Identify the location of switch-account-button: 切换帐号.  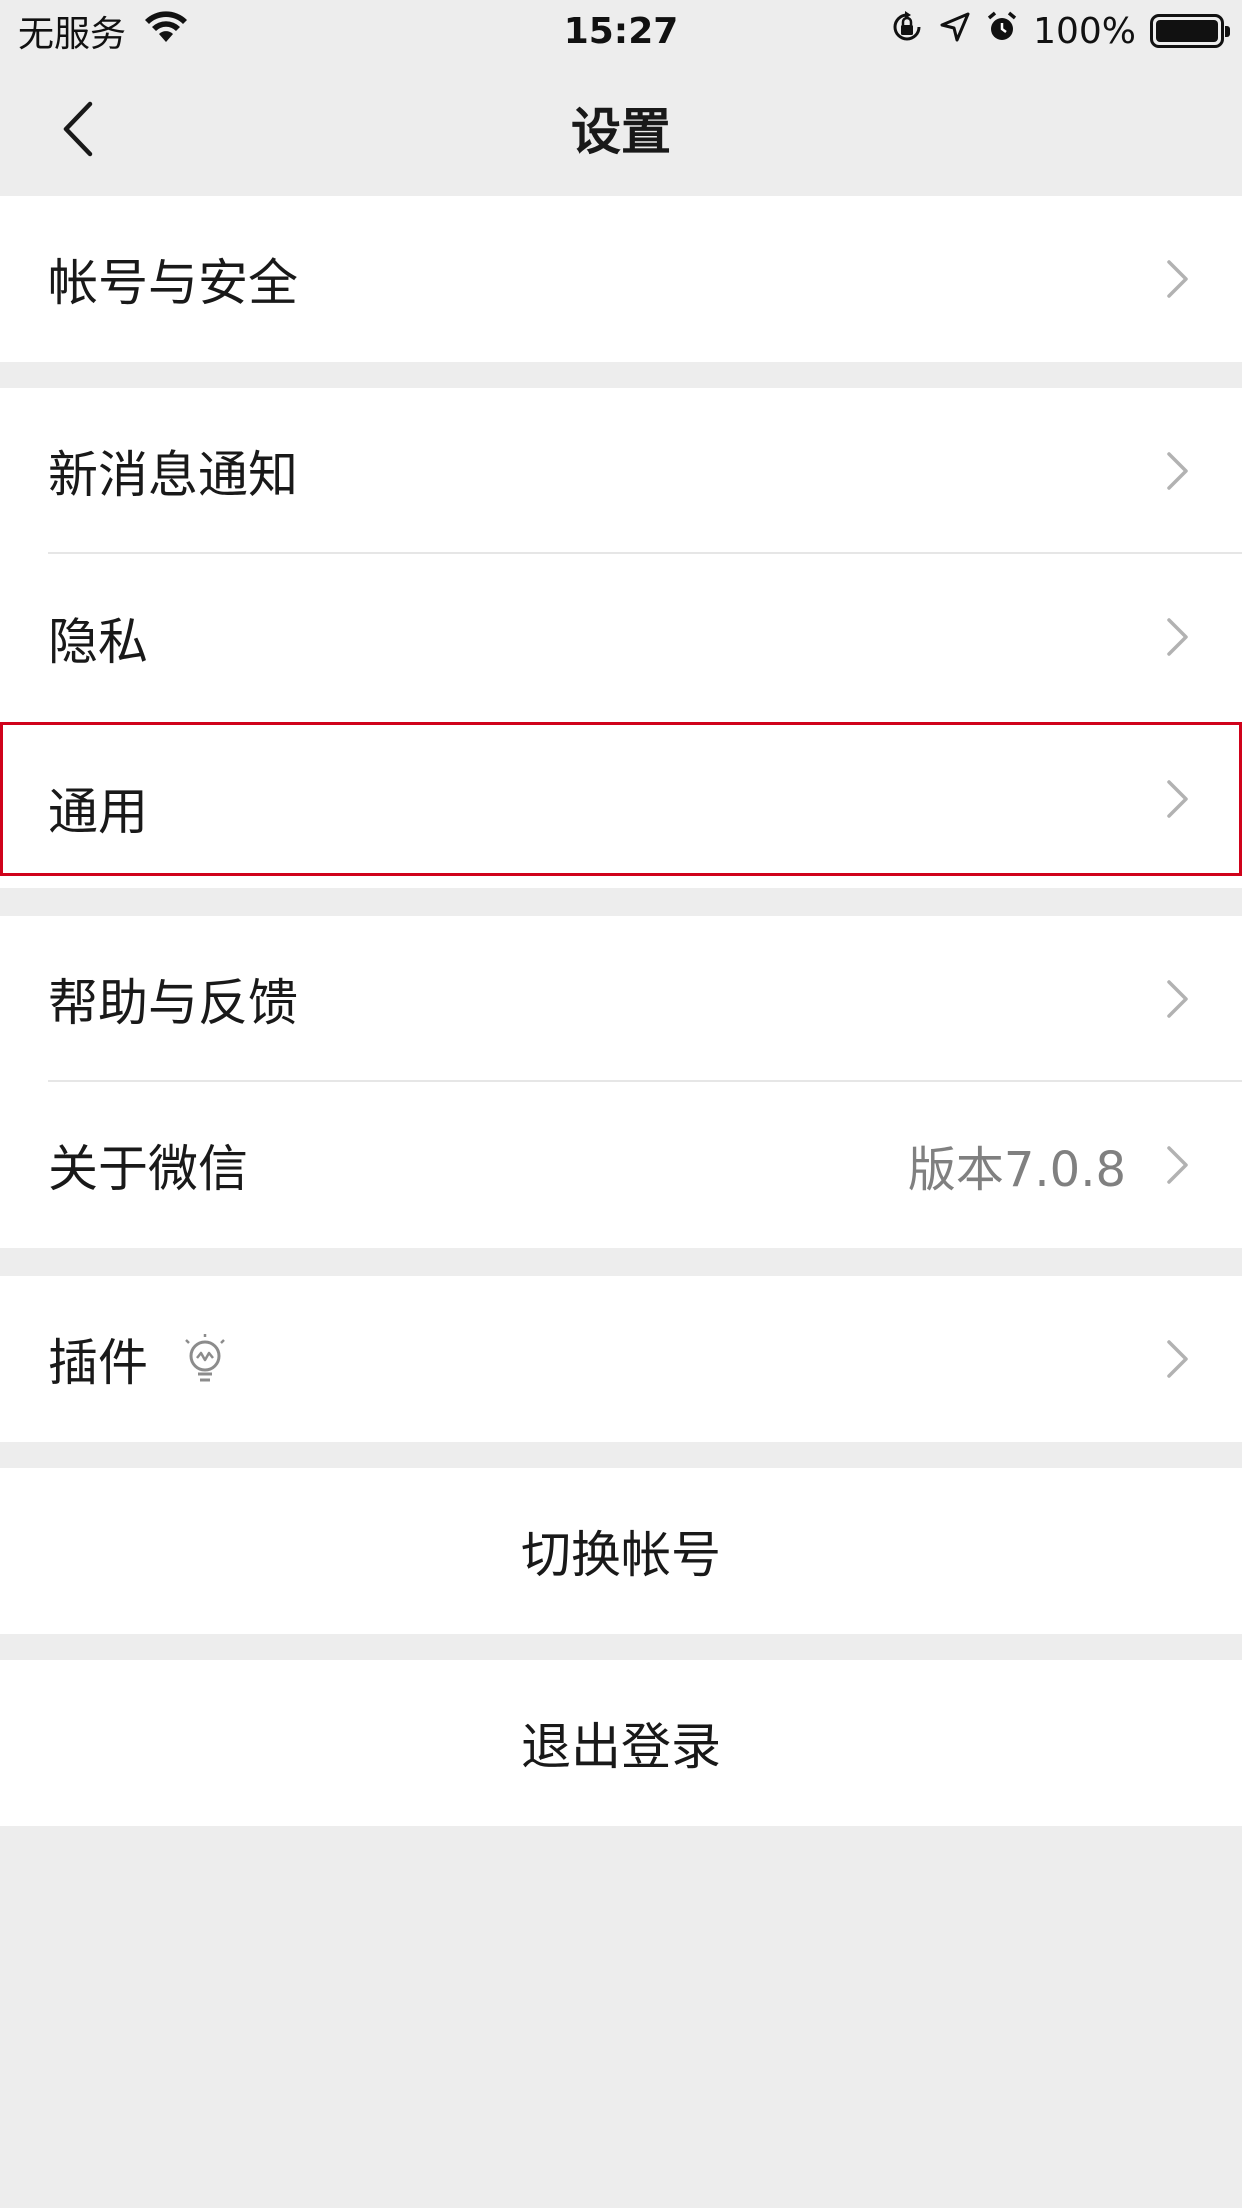
(621, 1551).